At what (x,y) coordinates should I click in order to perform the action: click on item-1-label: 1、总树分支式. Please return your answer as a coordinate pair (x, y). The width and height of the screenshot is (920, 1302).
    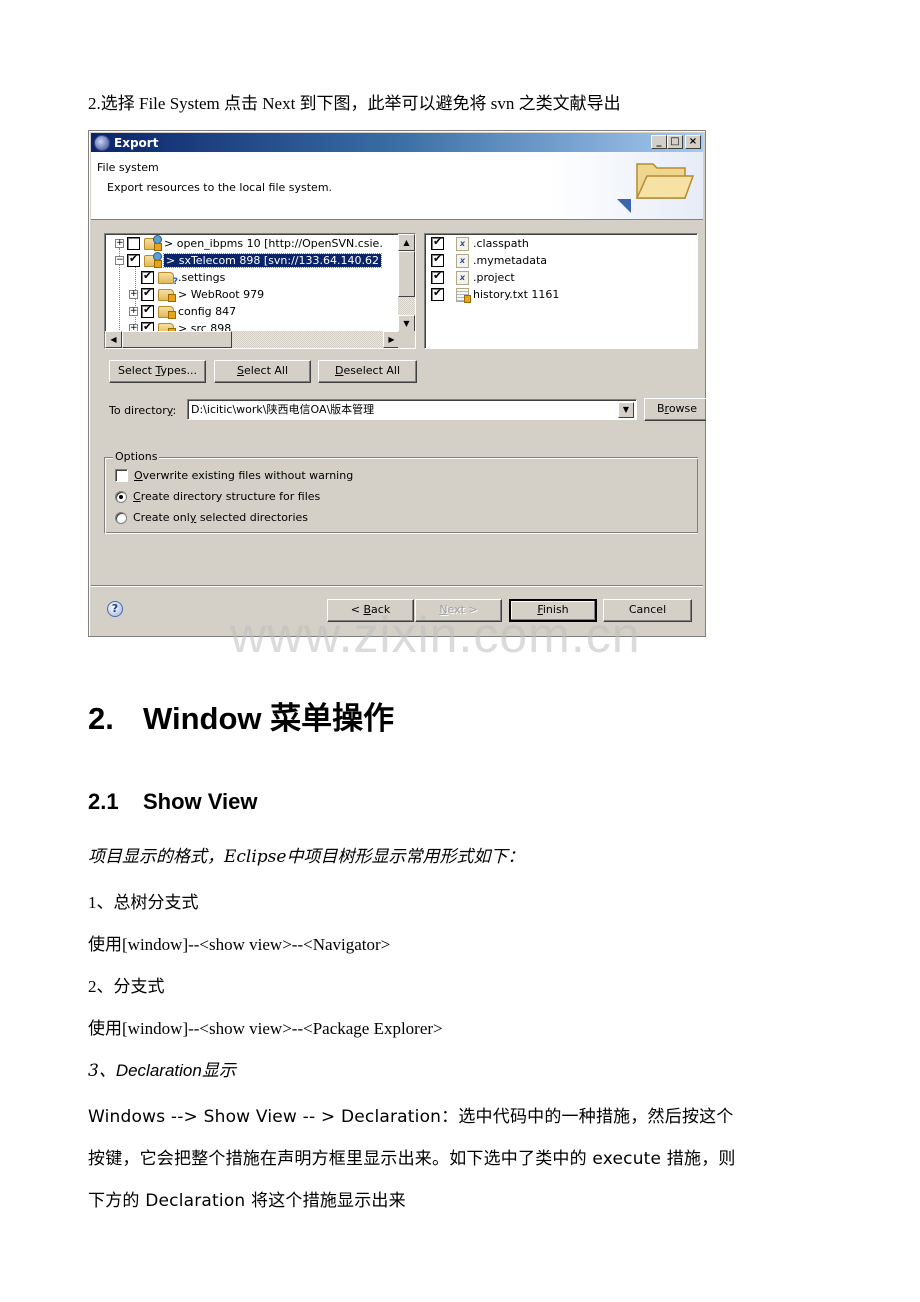
    Looking at the image, I should click on (143, 902).